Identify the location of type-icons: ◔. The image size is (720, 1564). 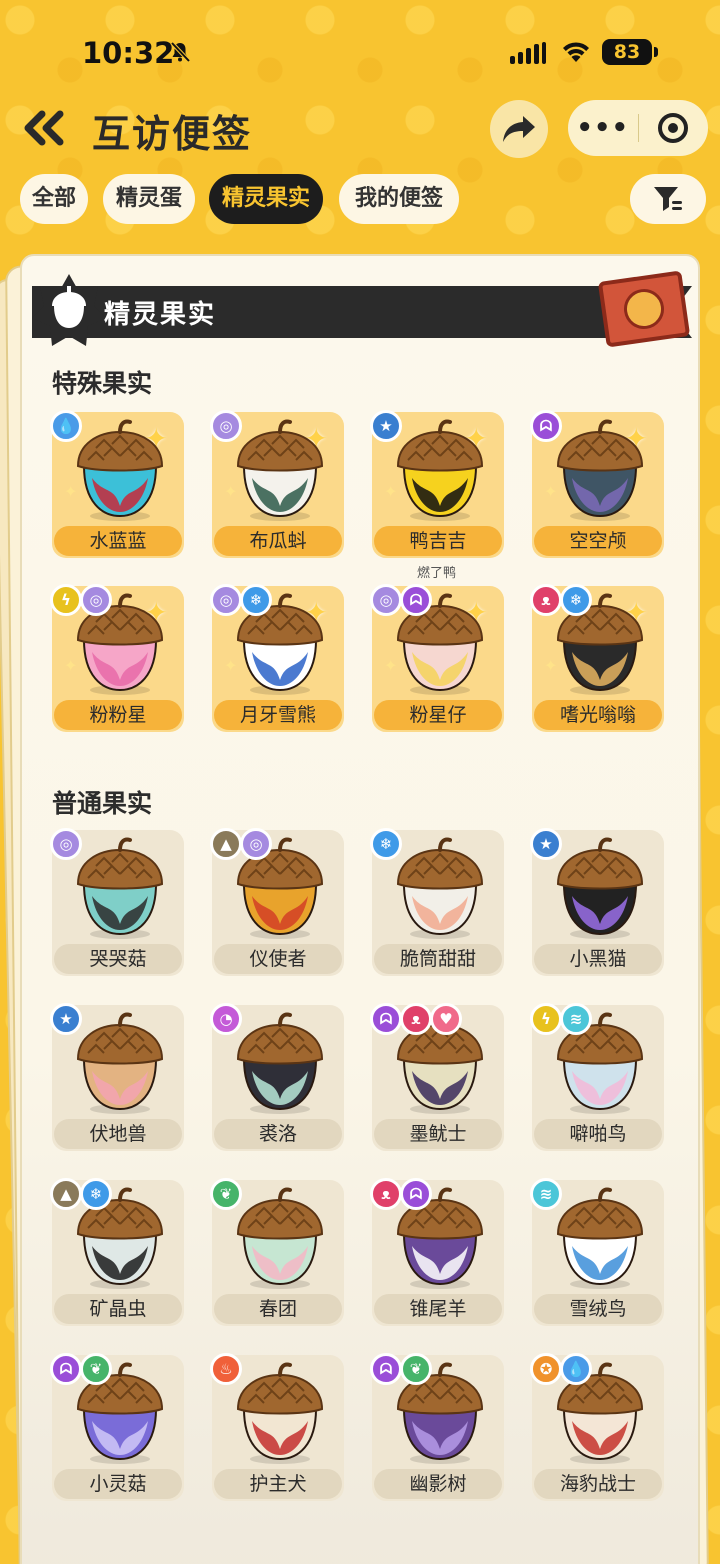
(226, 1019).